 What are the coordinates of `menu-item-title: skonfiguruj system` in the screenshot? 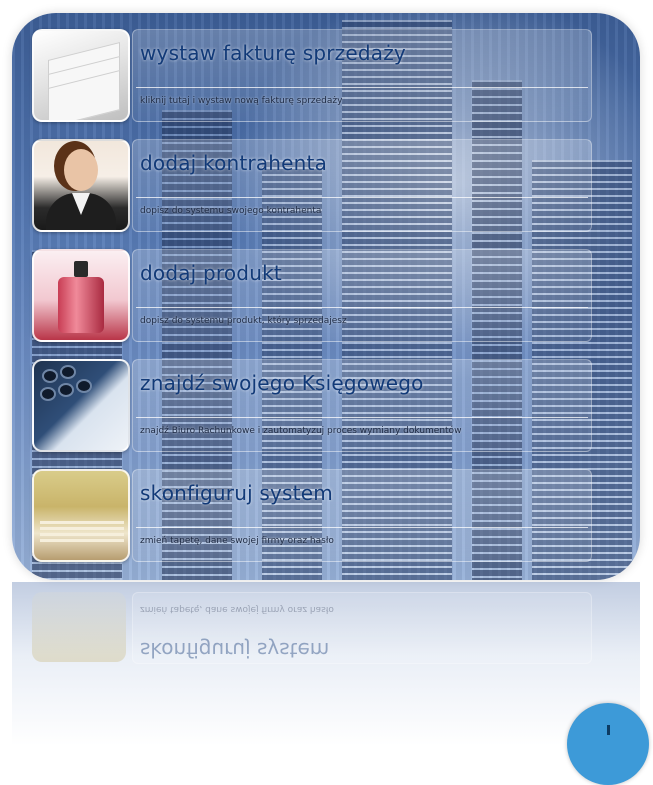 It's located at (236, 493).